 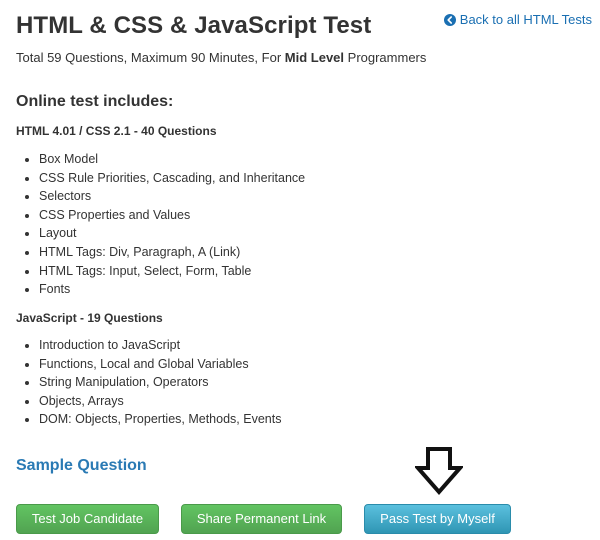 What do you see at coordinates (164, 271) in the screenshot?
I see `list-item: HTML Tags: Input, Select, Form, Table` at bounding box center [164, 271].